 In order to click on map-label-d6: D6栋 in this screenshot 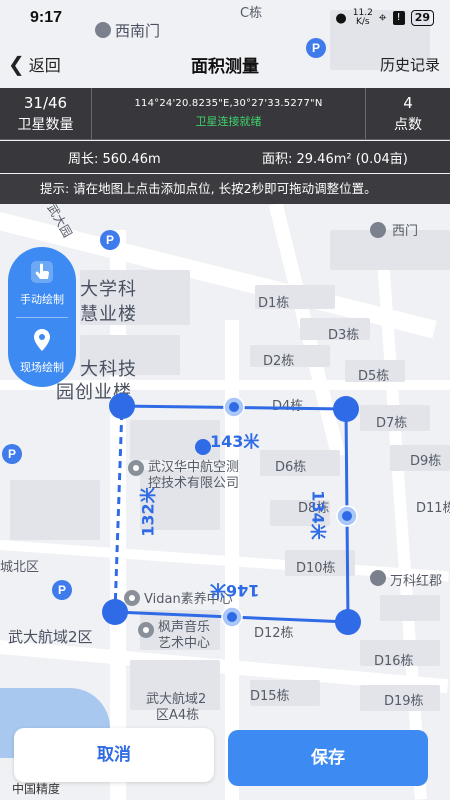, I will do `click(291, 467)`.